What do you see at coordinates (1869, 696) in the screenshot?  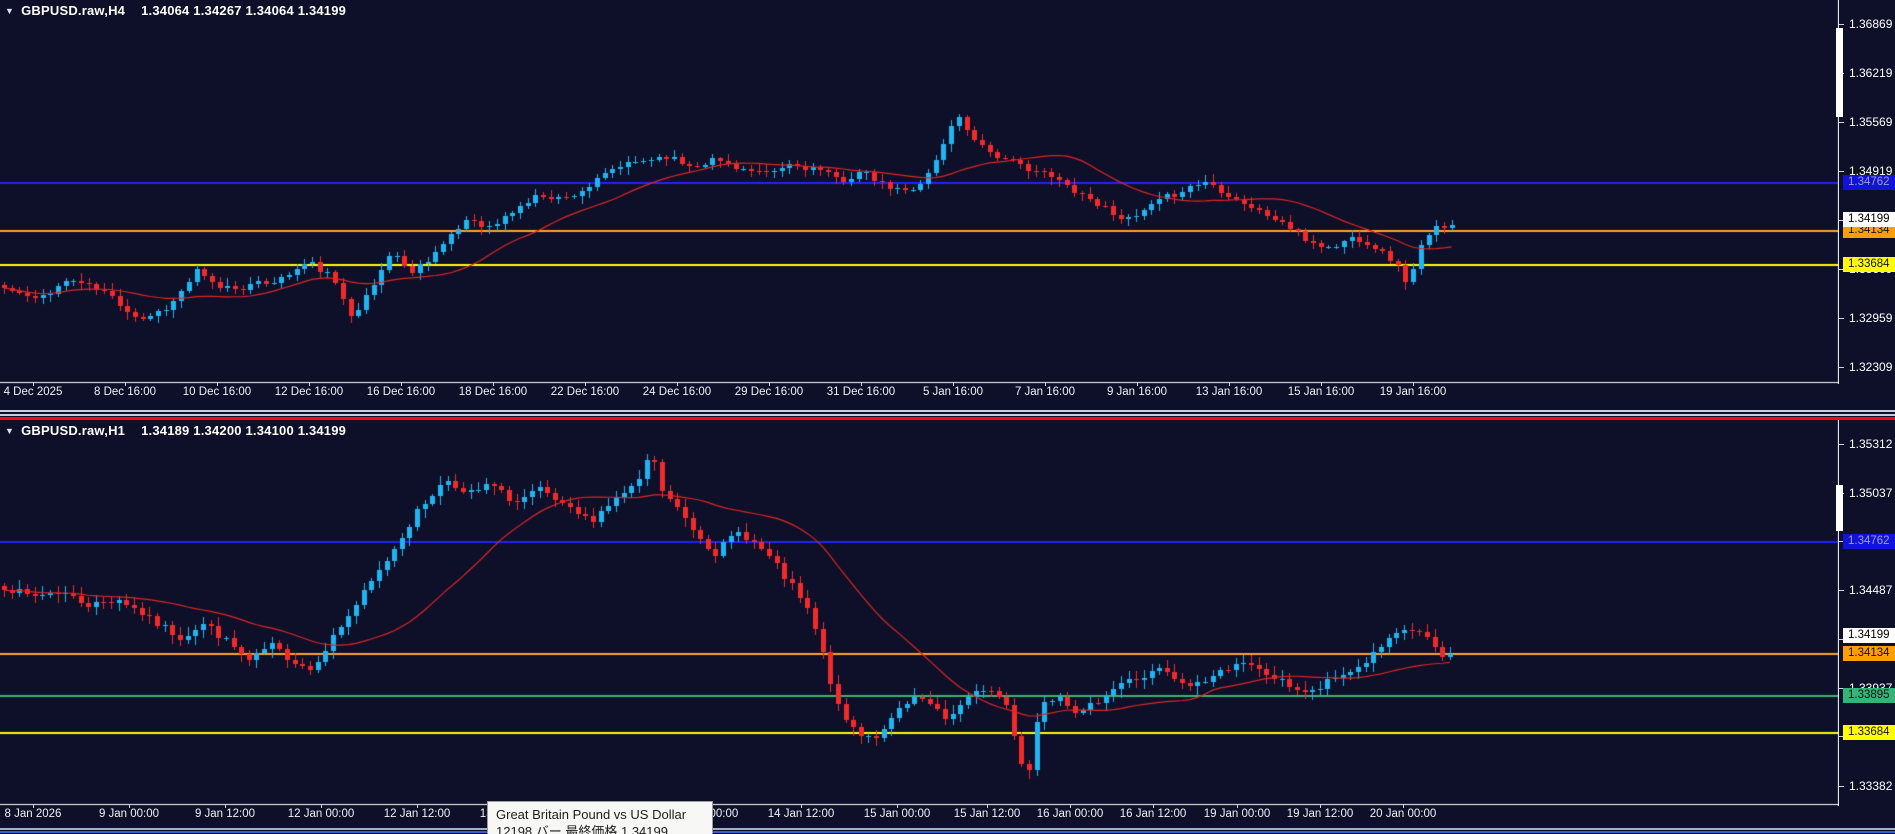 I see `level-price-label: 1.33895` at bounding box center [1869, 696].